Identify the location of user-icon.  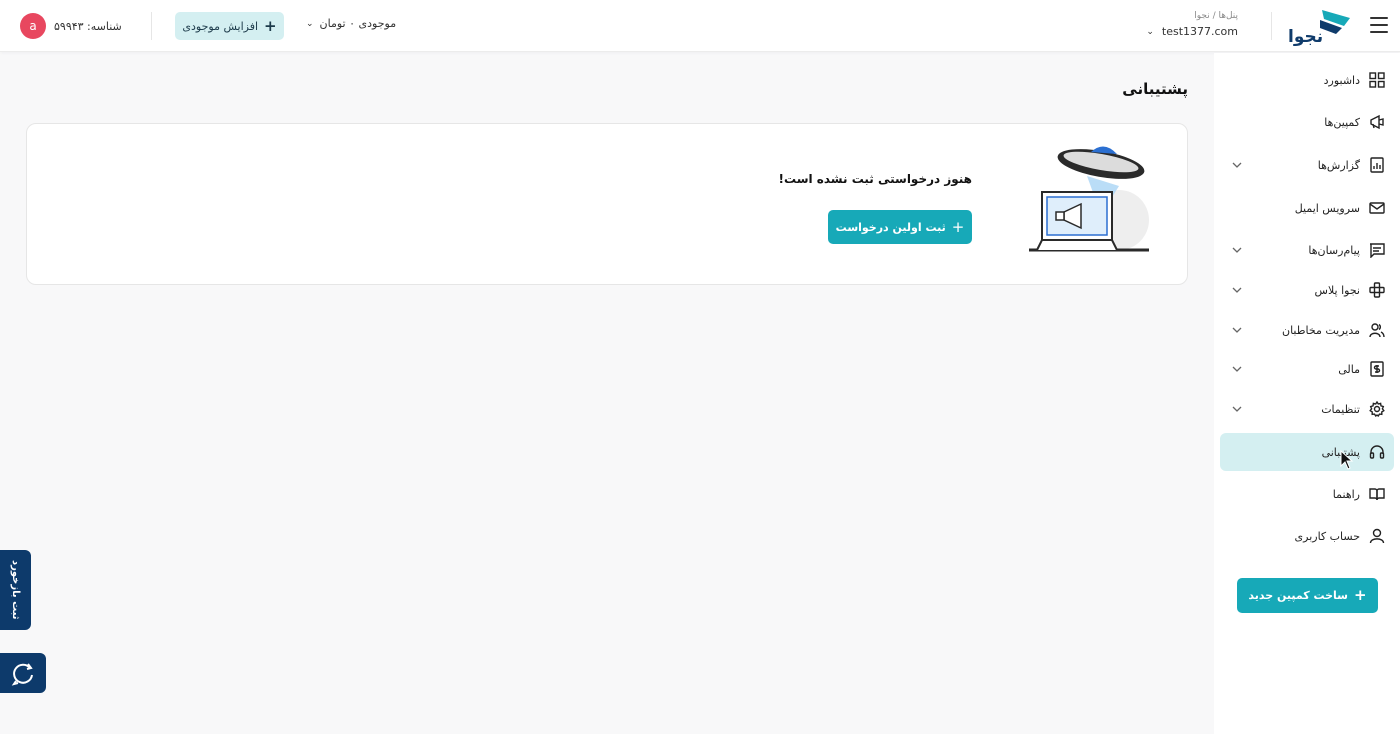
(1377, 536).